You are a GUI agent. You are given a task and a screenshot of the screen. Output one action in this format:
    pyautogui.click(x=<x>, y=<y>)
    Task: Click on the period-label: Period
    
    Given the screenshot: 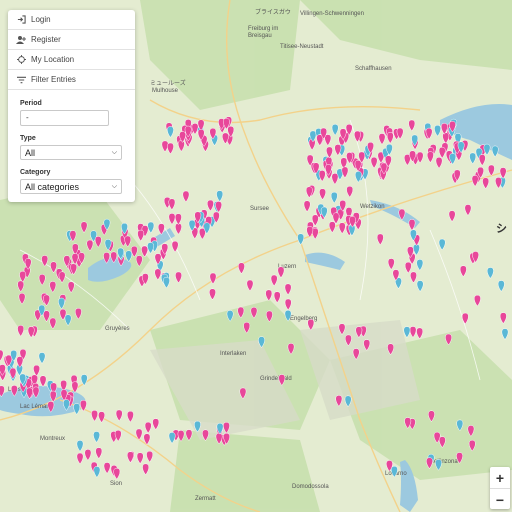 What is the action you would take?
    pyautogui.click(x=31, y=103)
    